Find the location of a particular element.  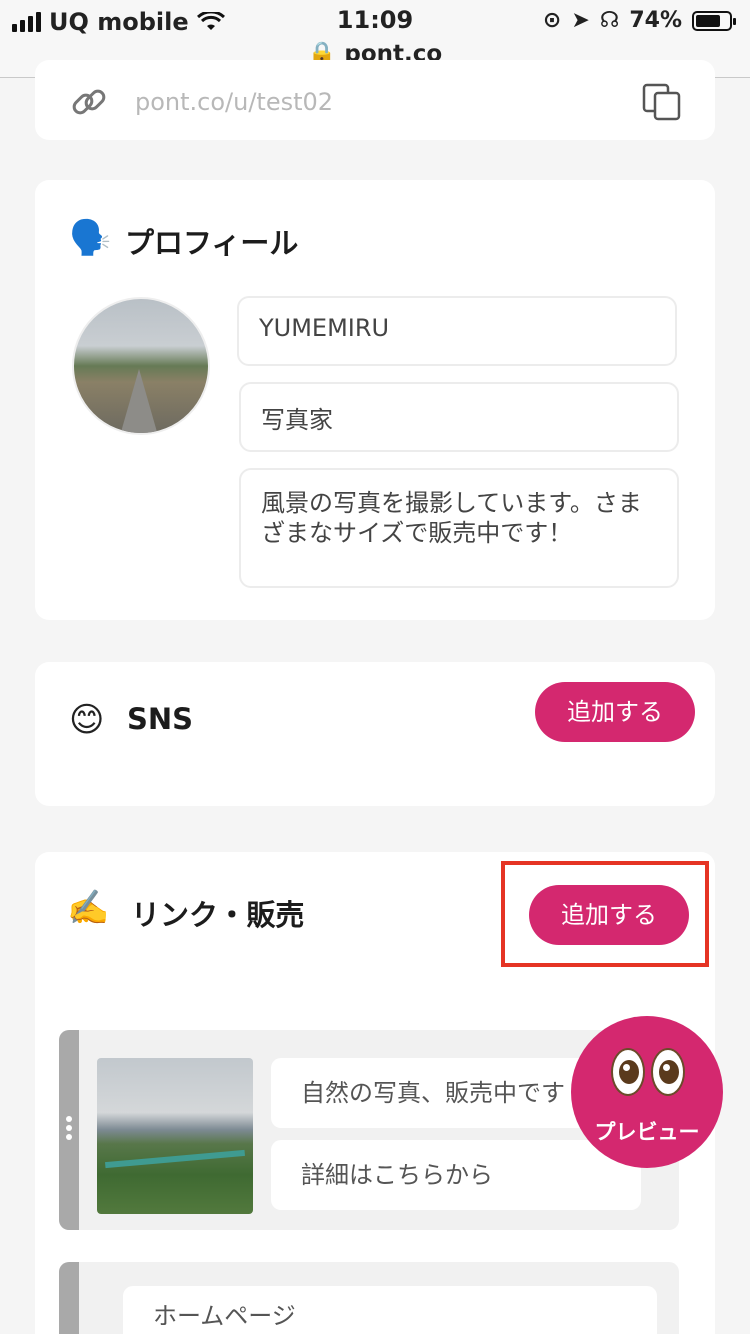

link-title-field: ホームページ is located at coordinates (390, 1310).